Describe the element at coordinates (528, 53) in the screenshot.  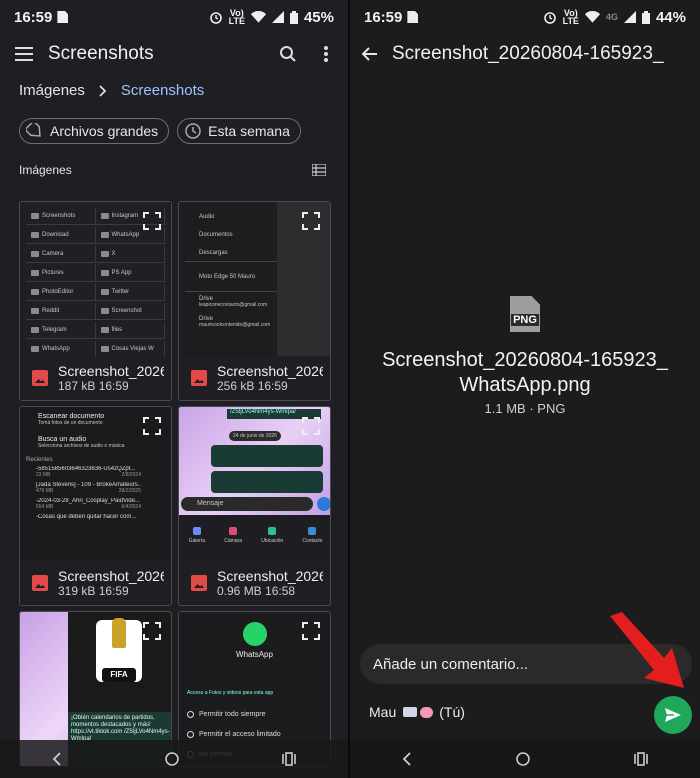
I see `preview-title: Screenshot_20260804-165923_` at that location.